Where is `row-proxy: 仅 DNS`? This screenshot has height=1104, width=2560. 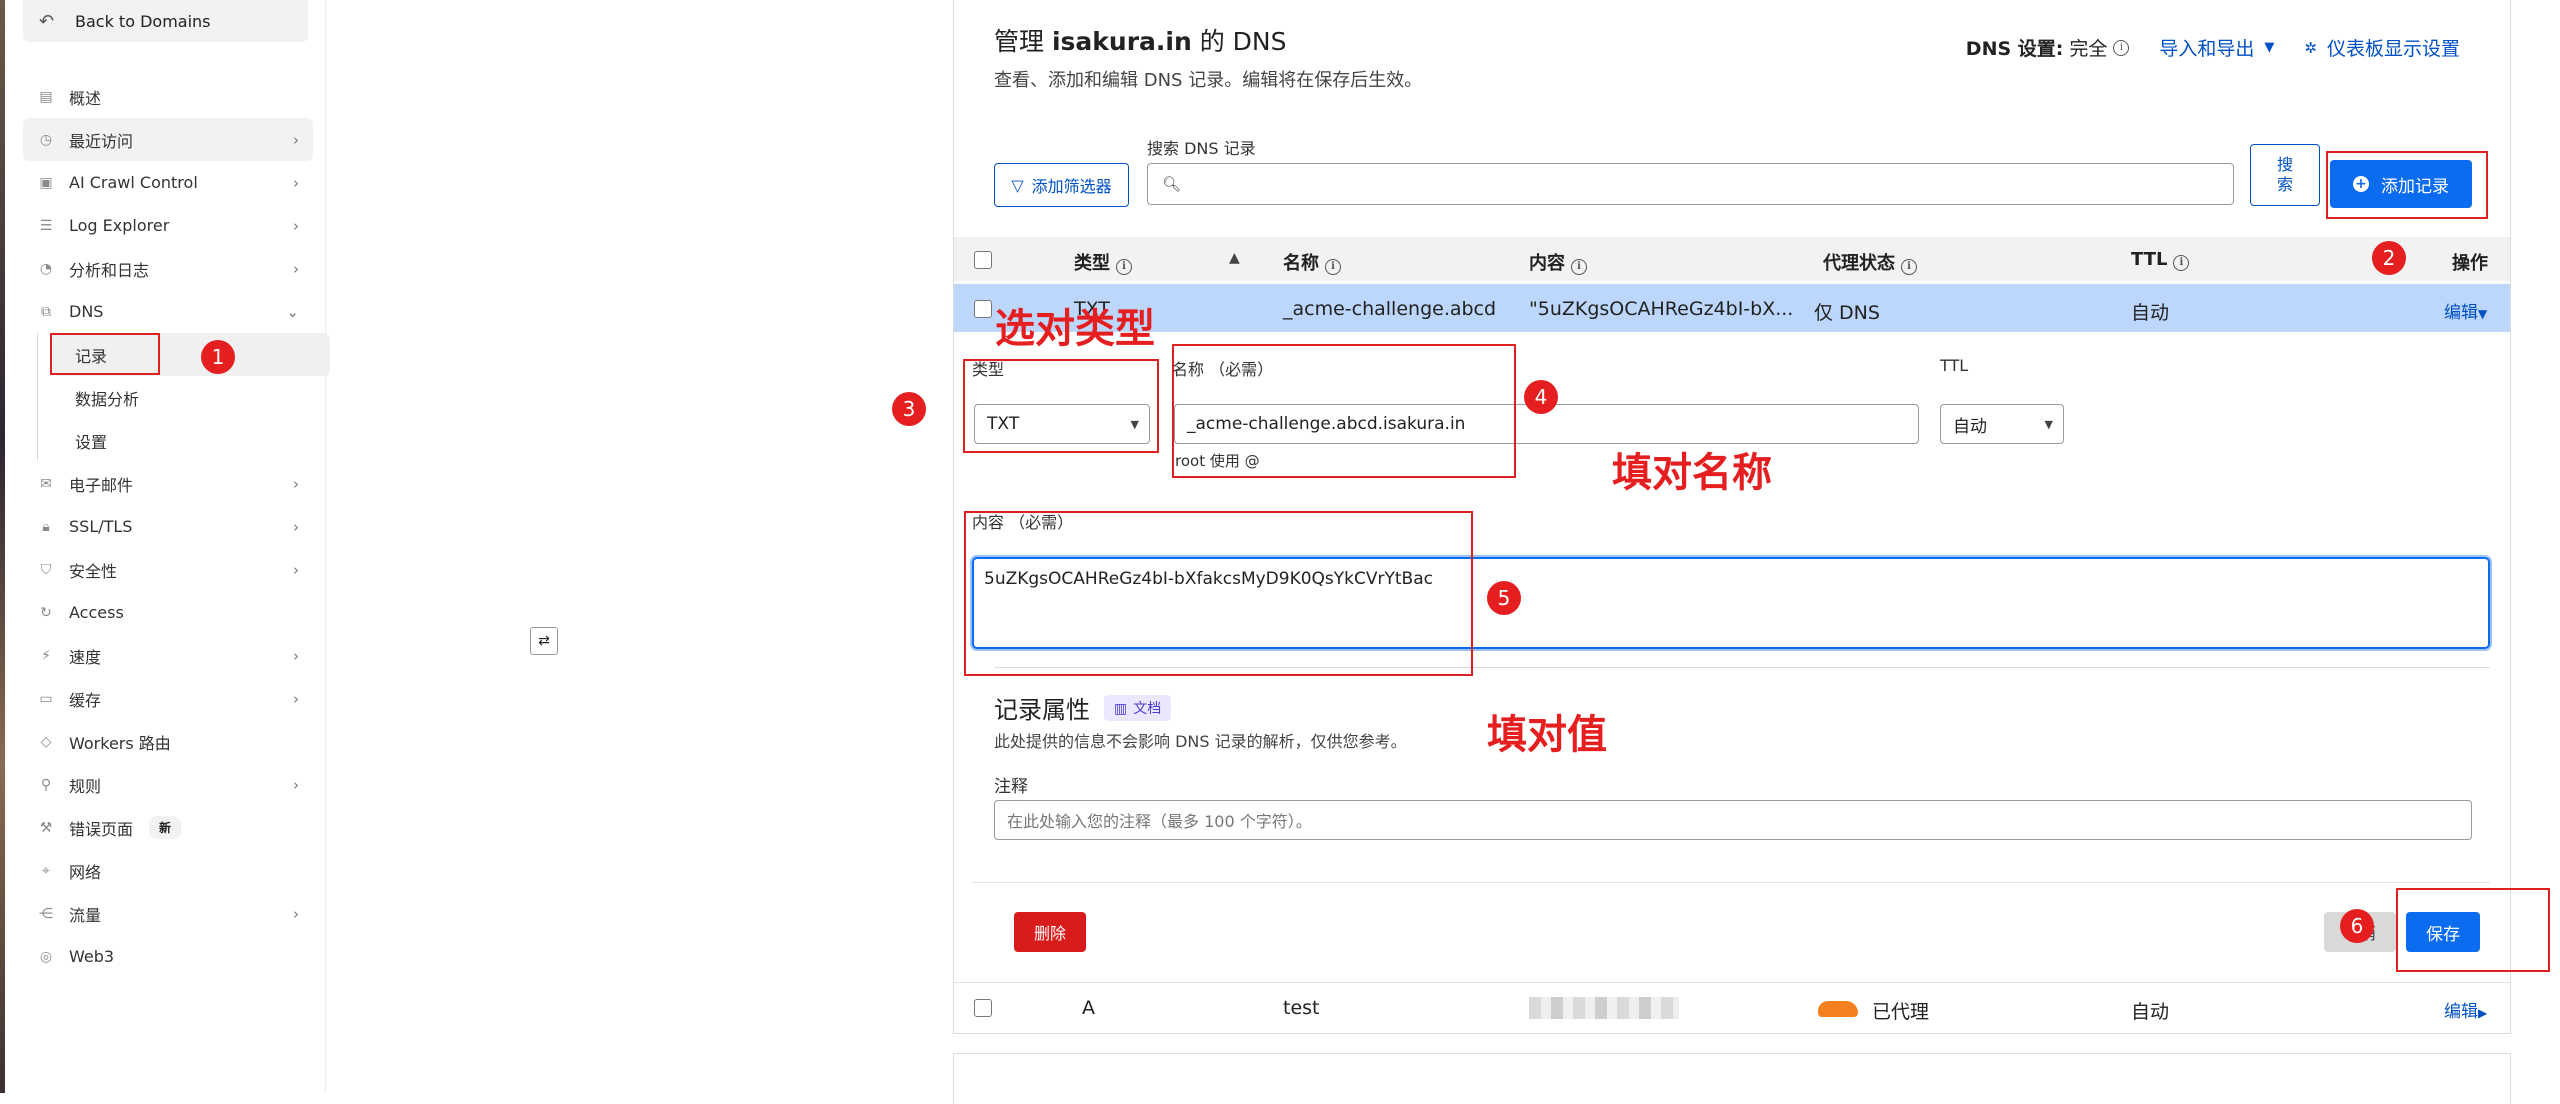
row-proxy: 仅 DNS is located at coordinates (1847, 313).